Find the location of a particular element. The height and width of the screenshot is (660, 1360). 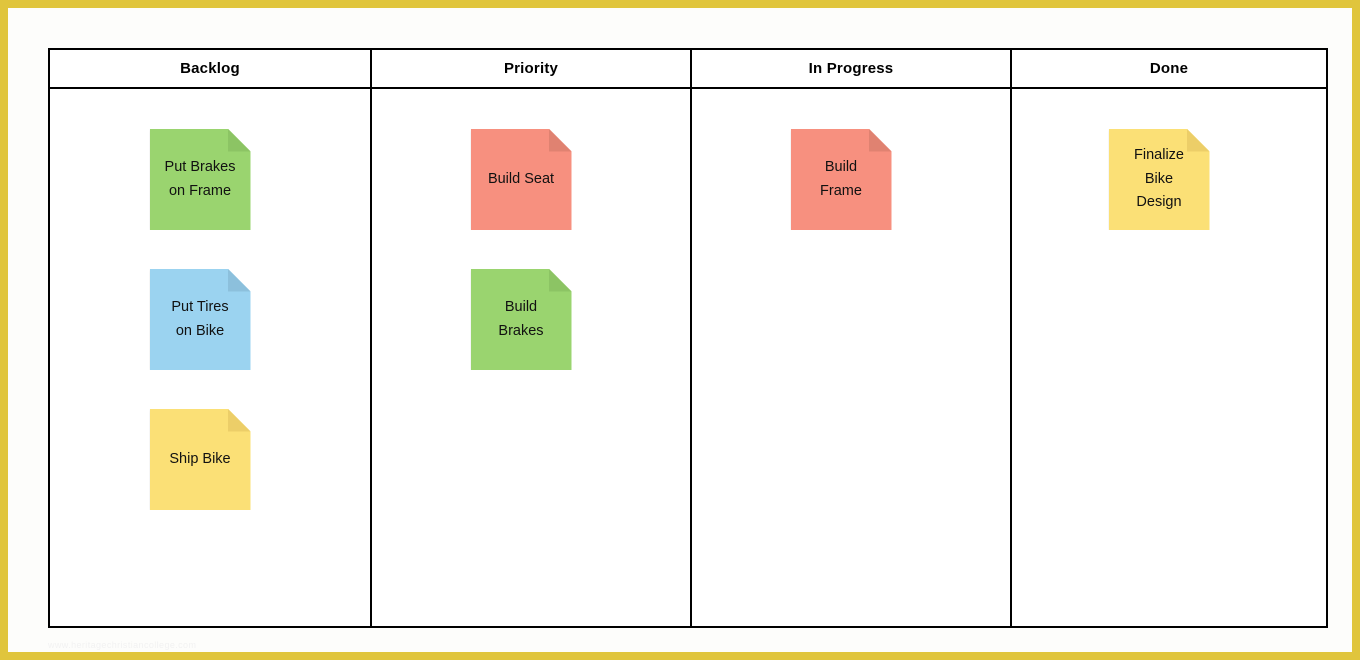

column-header-done: Done is located at coordinates (1168, 68).